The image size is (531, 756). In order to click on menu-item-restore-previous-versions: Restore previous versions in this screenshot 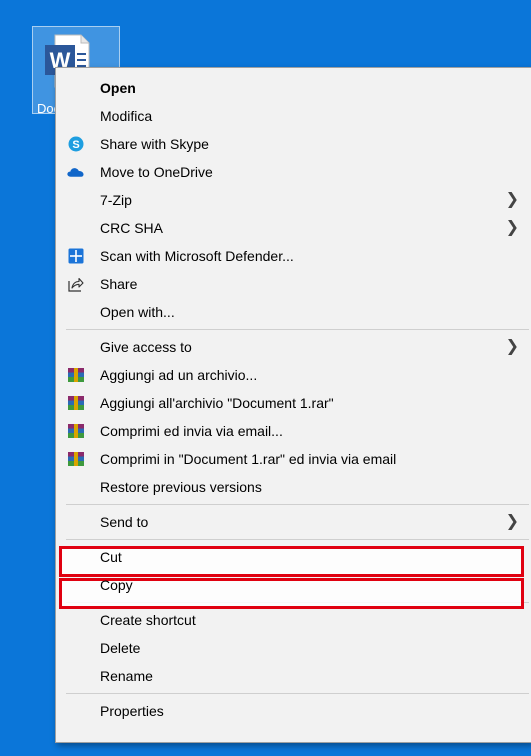, I will do `click(293, 487)`.